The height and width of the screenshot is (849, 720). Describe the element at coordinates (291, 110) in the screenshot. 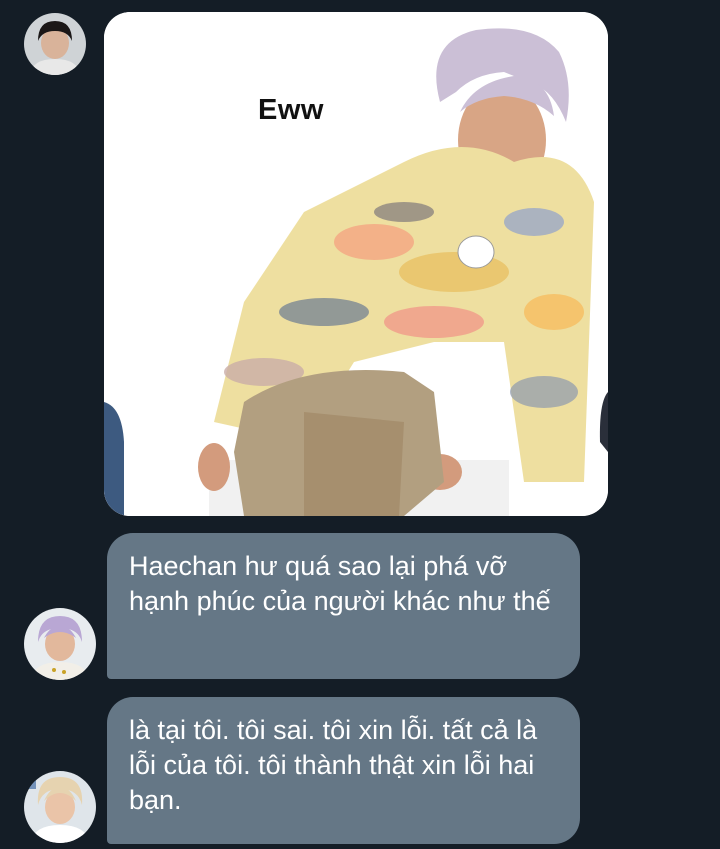

I see `meme-caption: Eww` at that location.